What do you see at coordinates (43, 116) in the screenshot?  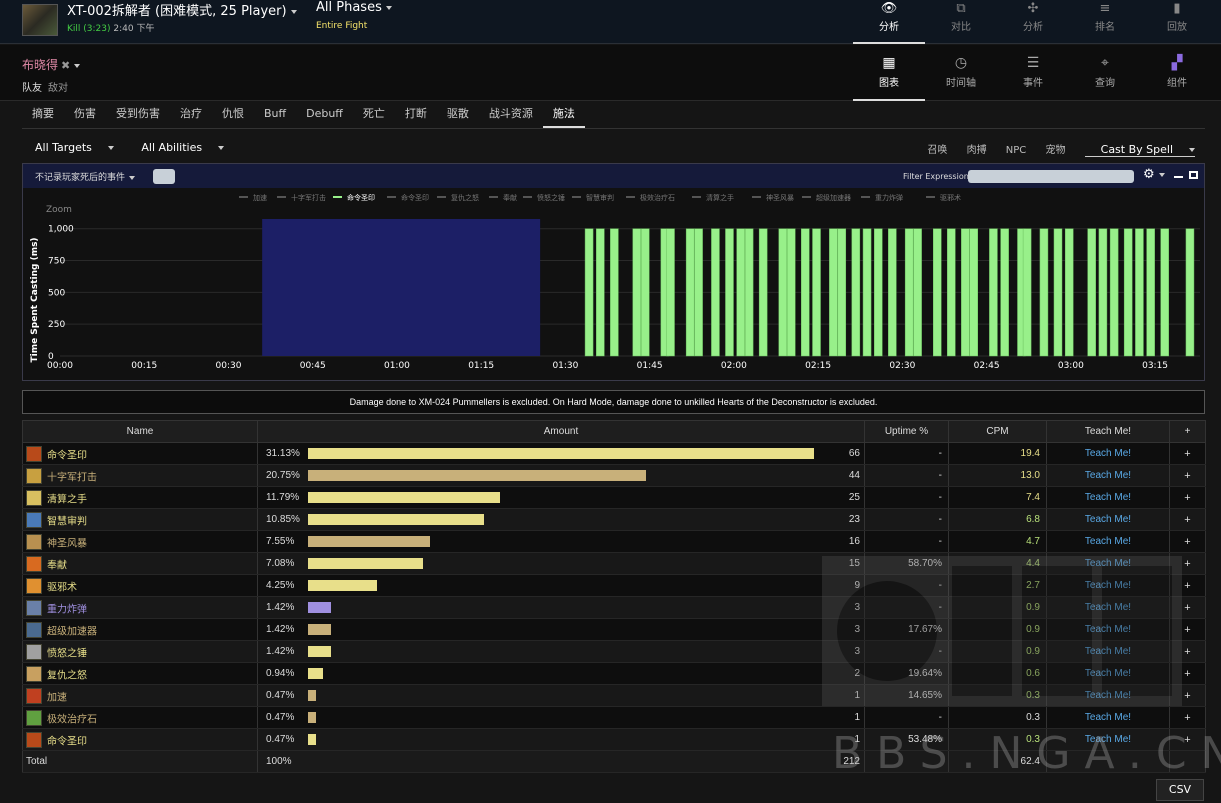 I see `tab-0: 摘要` at bounding box center [43, 116].